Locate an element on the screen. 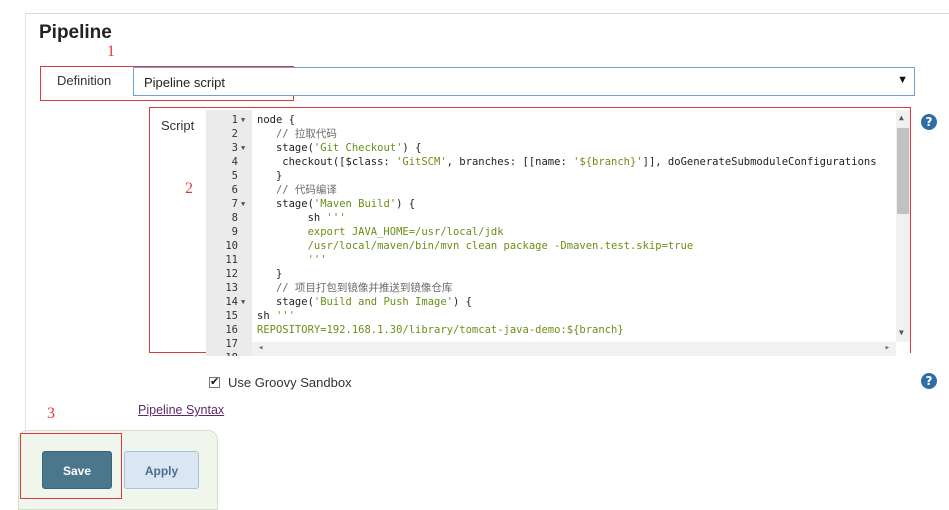 The width and height of the screenshot is (949, 510). line-number: 4 is located at coordinates (234, 162).